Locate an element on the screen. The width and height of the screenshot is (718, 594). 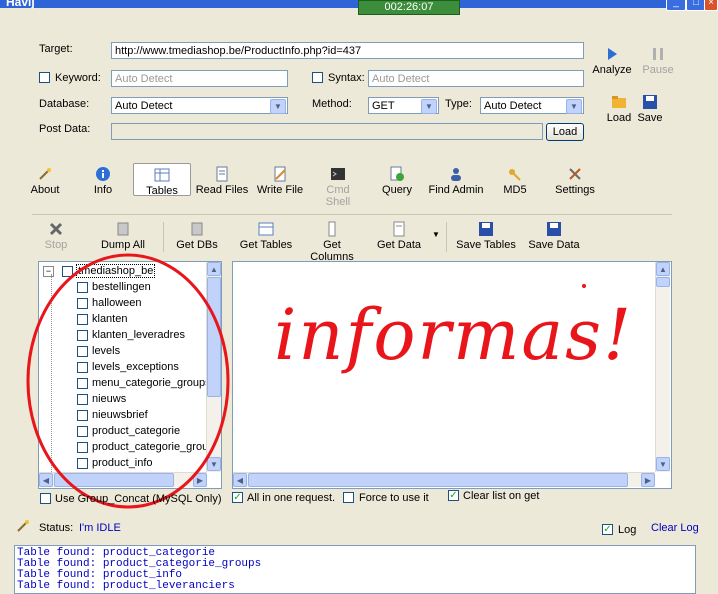
tab-info-label: Info is located at coordinates (103, 190).